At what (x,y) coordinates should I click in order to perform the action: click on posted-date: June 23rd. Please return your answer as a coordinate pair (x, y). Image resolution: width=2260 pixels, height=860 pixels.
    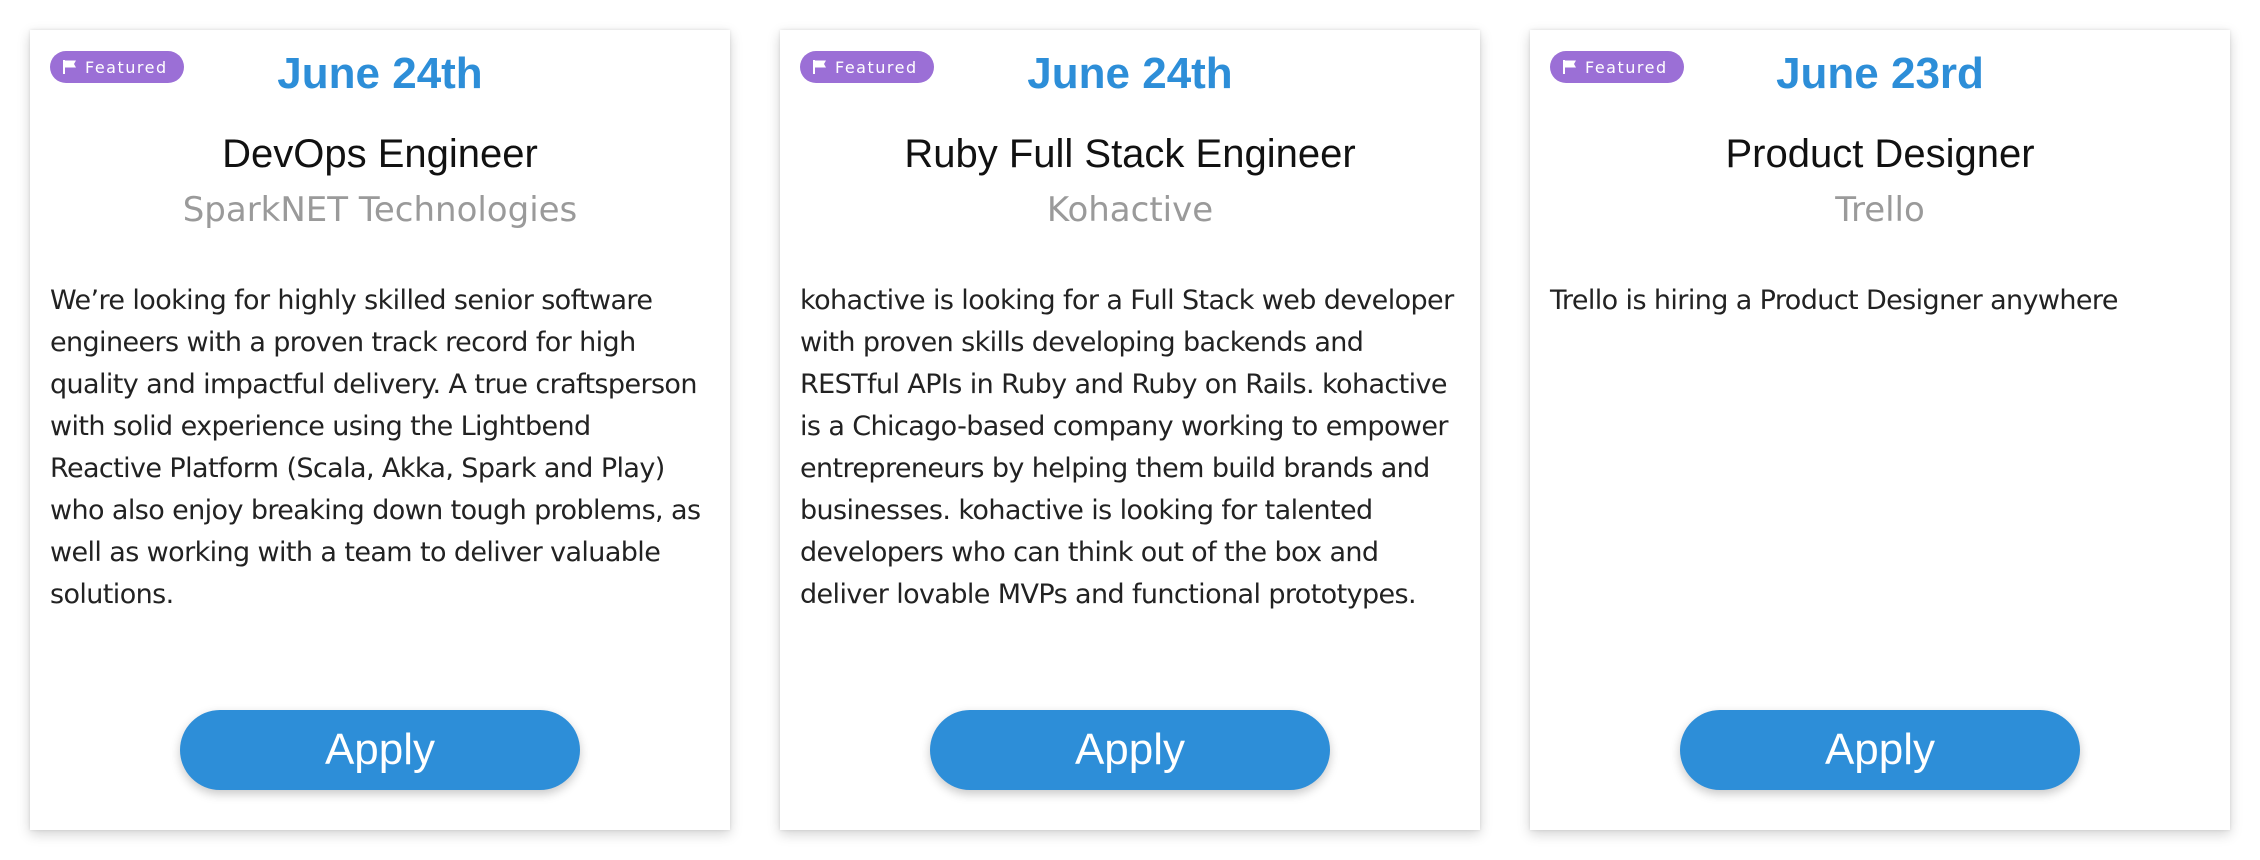
    Looking at the image, I should click on (1880, 73).